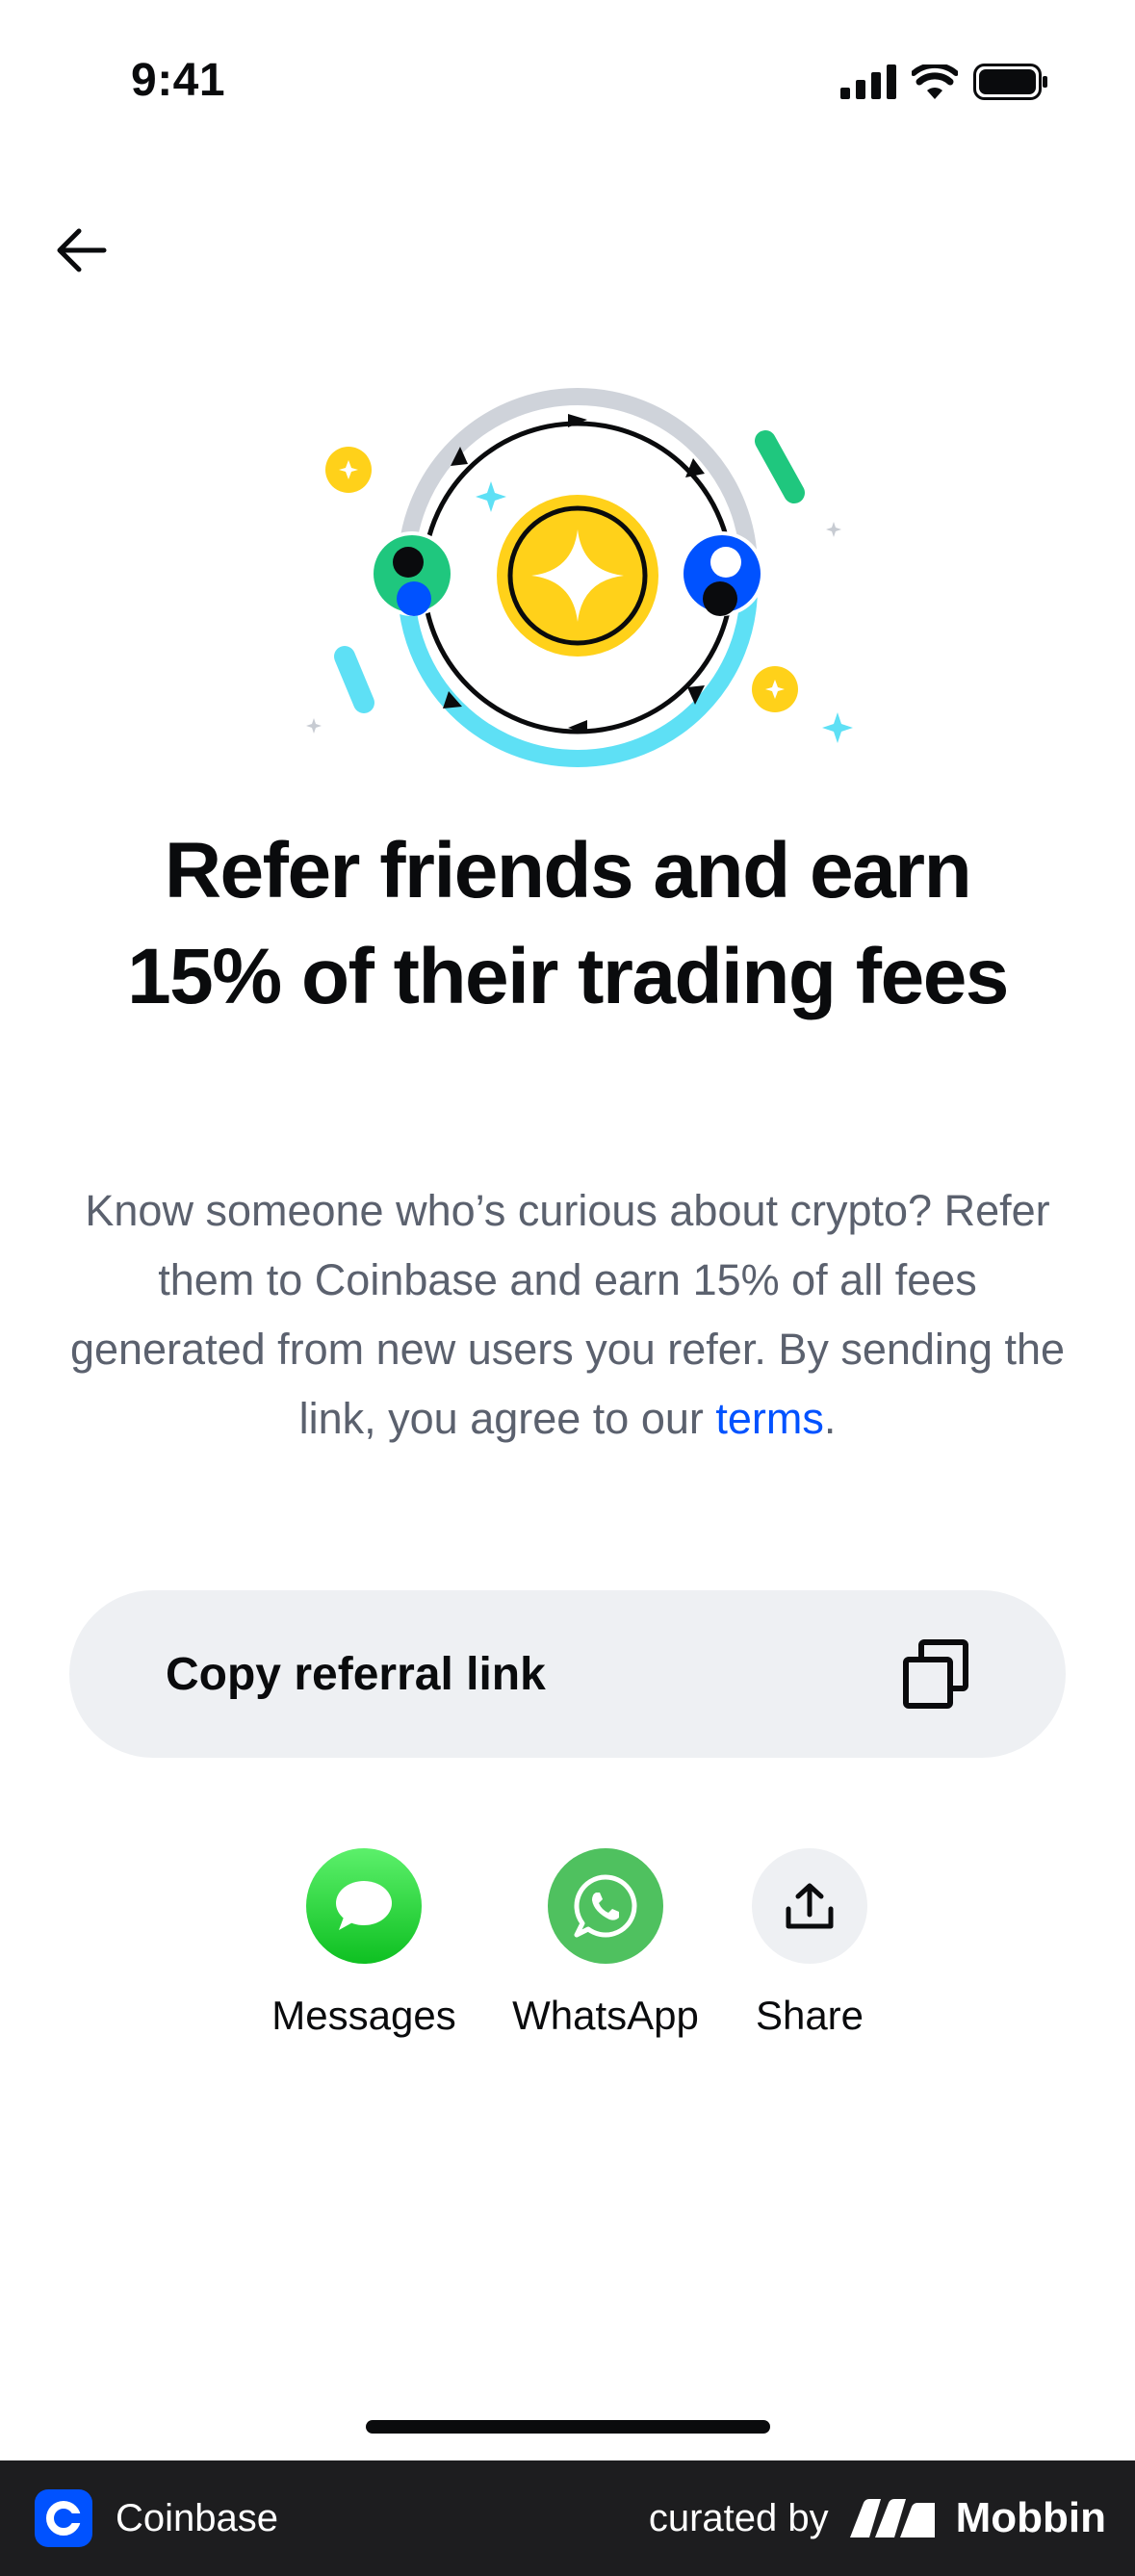 The width and height of the screenshot is (1135, 2576). I want to click on terms-link: terms, so click(769, 1418).